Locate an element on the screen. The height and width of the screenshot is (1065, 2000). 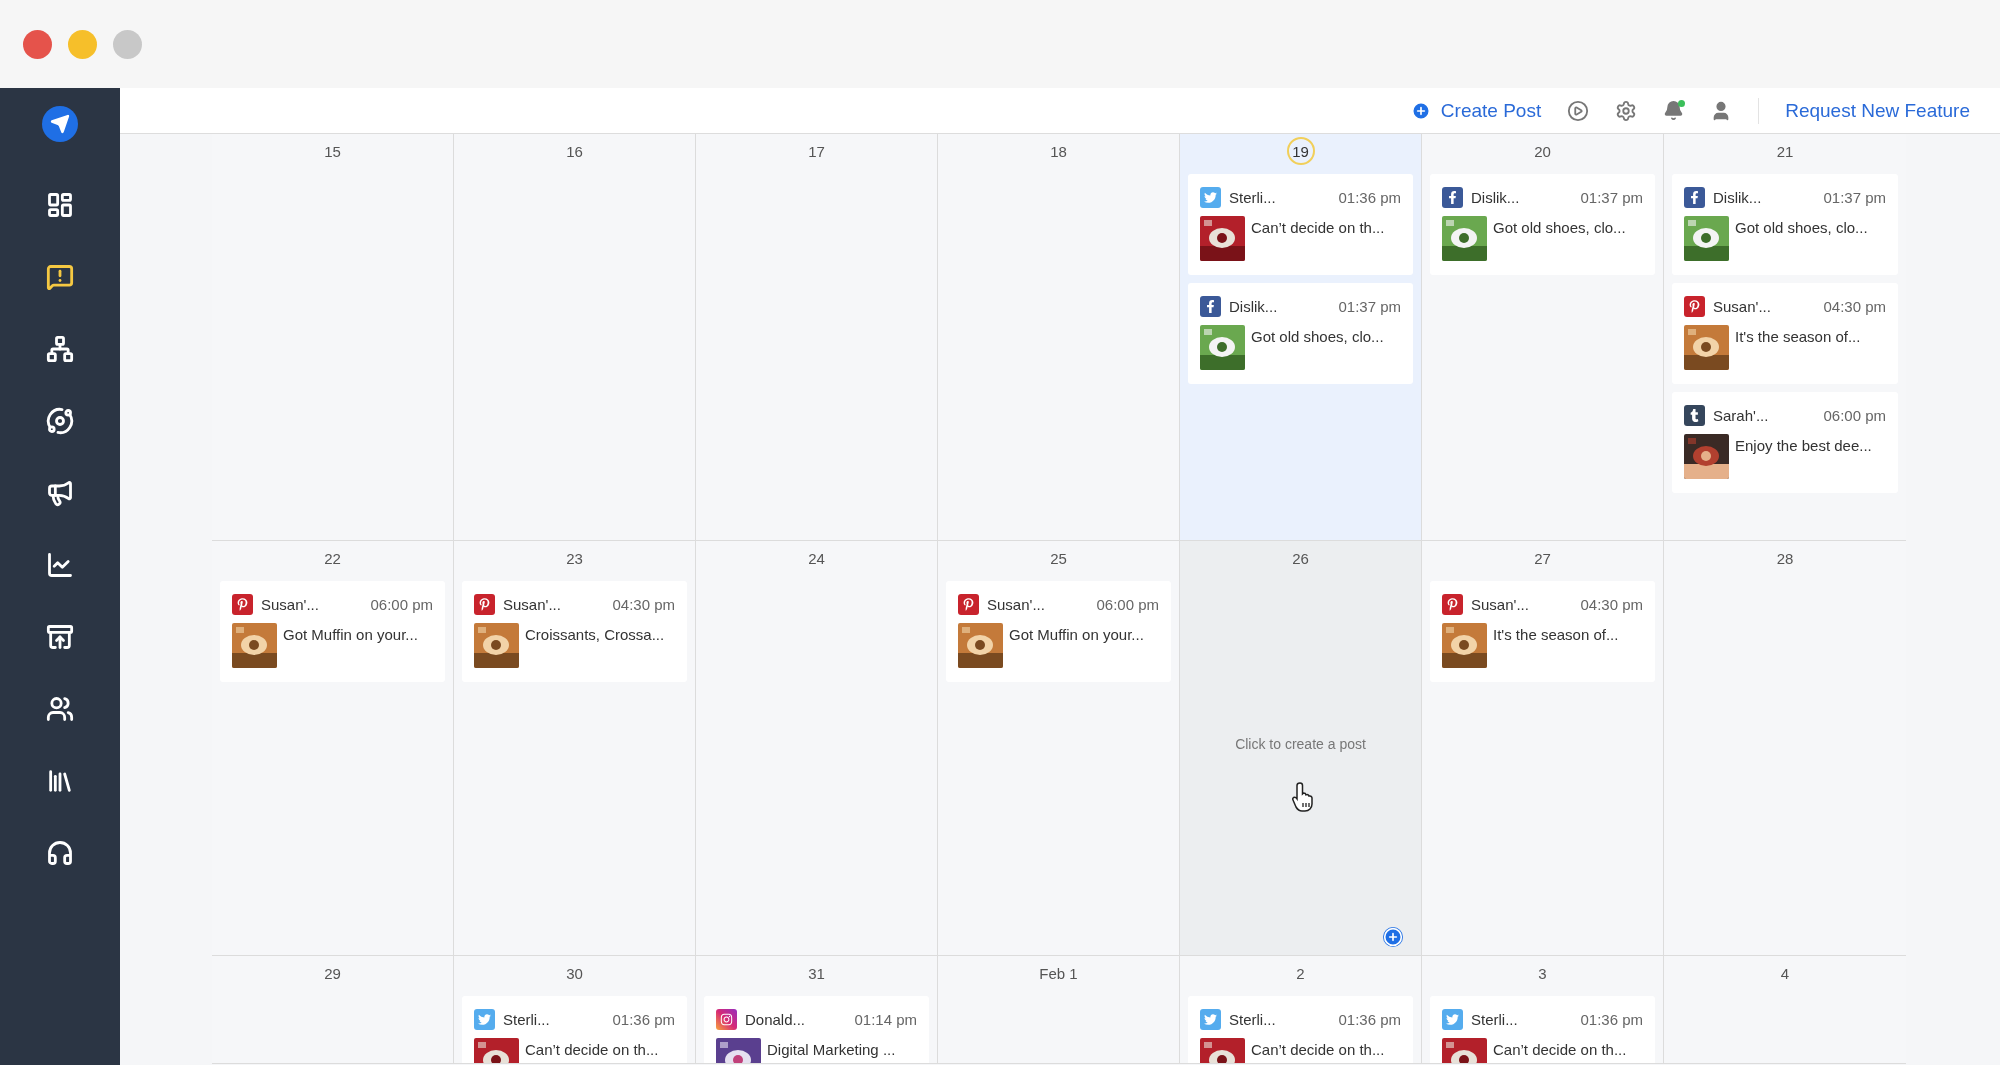
day-number: 25 is located at coordinates (1058, 558).